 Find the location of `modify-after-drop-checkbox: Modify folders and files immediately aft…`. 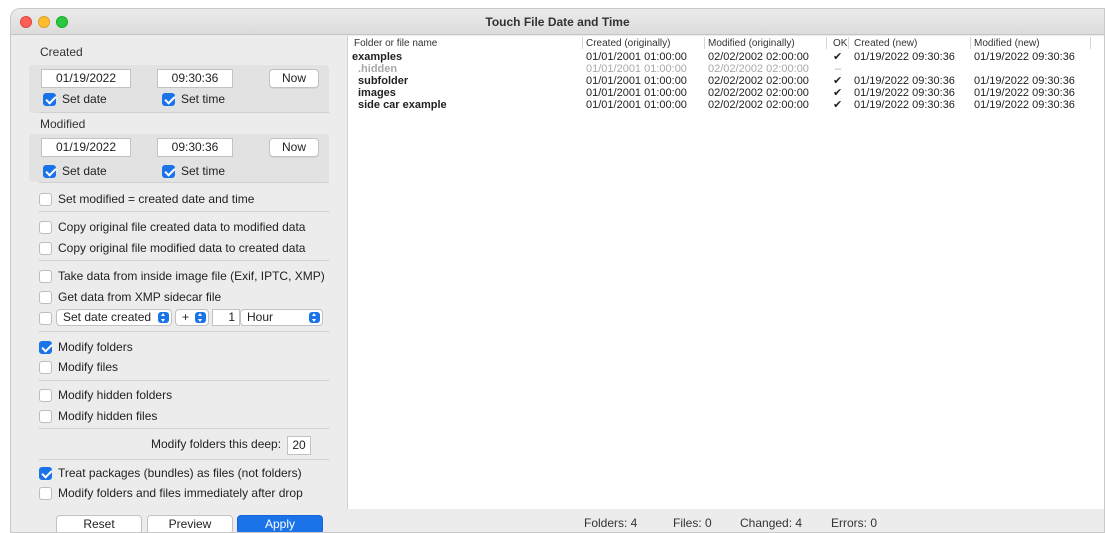

modify-after-drop-checkbox: Modify folders and files immediately aft… is located at coordinates (171, 493).